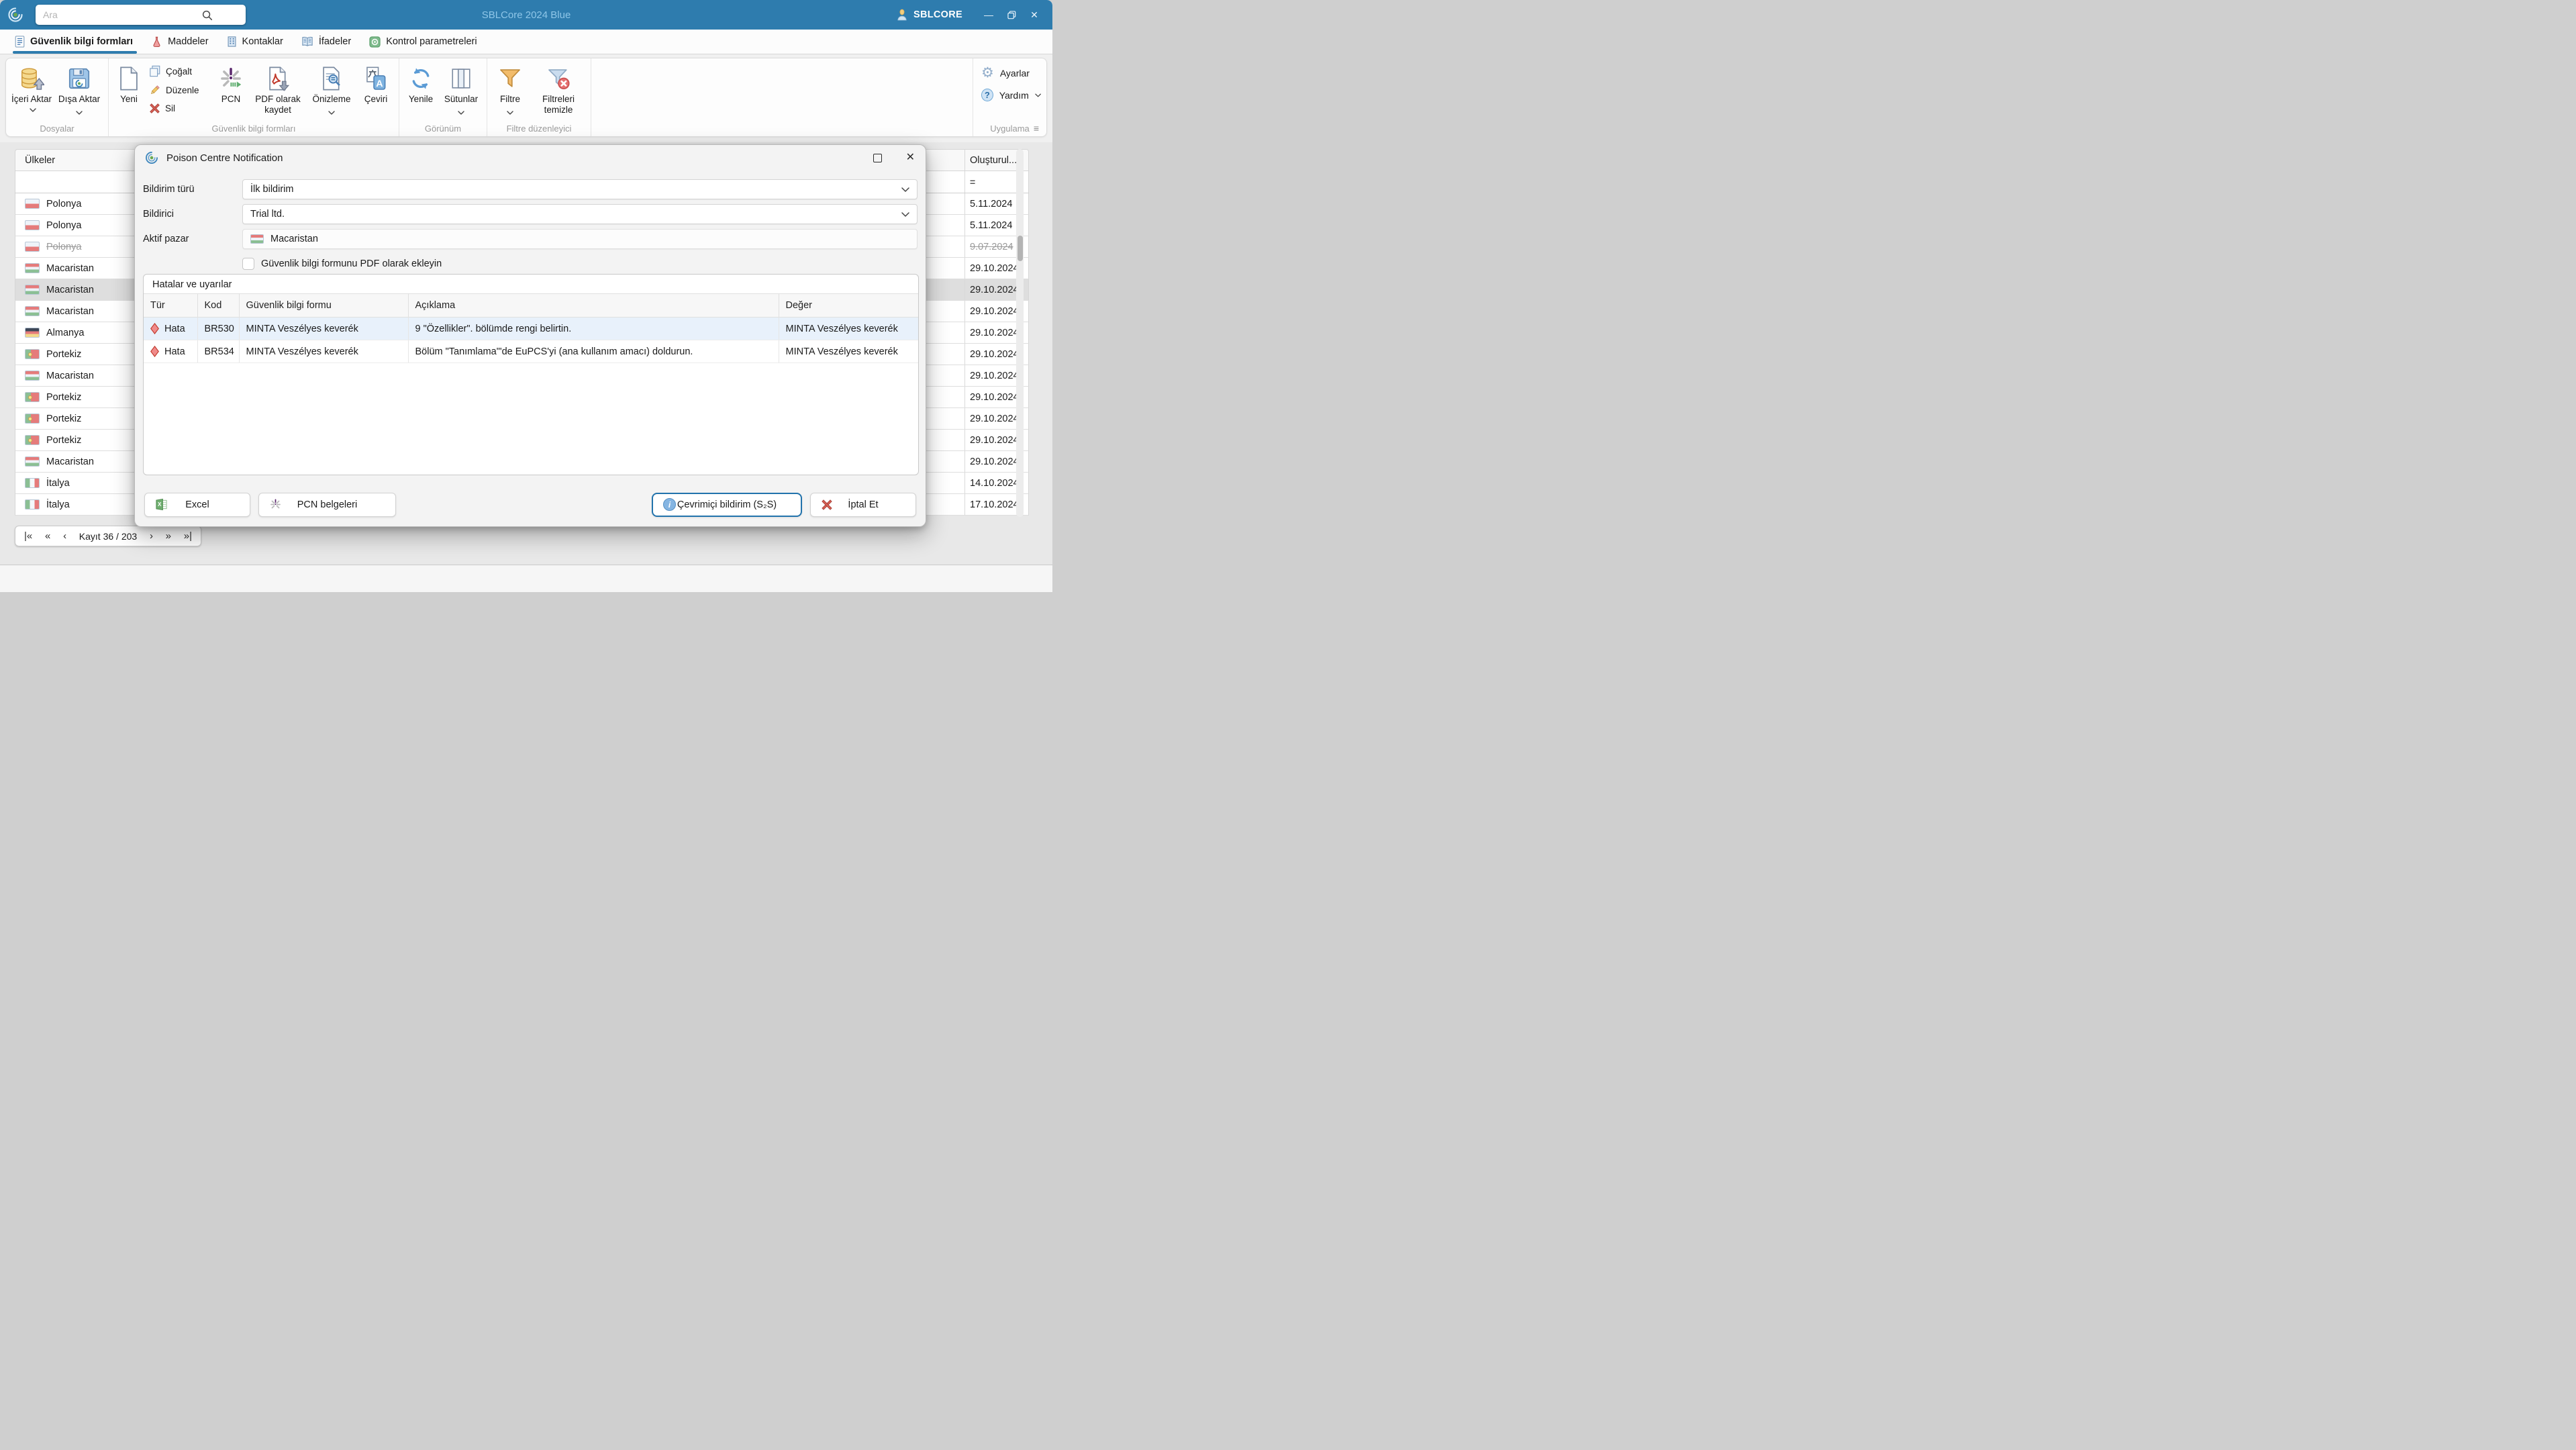 Image resolution: width=2576 pixels, height=1450 pixels. What do you see at coordinates (324, 305) in the screenshot?
I see `column-header-sds: Güvenlik bilgi formu` at bounding box center [324, 305].